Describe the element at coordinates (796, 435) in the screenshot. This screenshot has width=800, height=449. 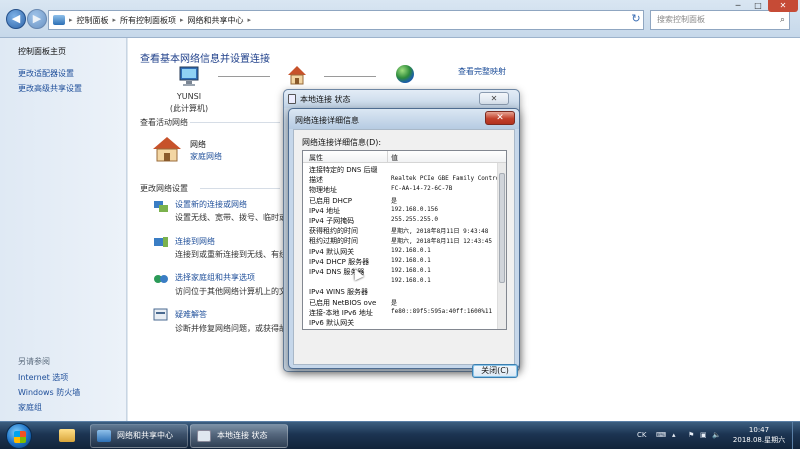
I see `show-desktop-button` at that location.